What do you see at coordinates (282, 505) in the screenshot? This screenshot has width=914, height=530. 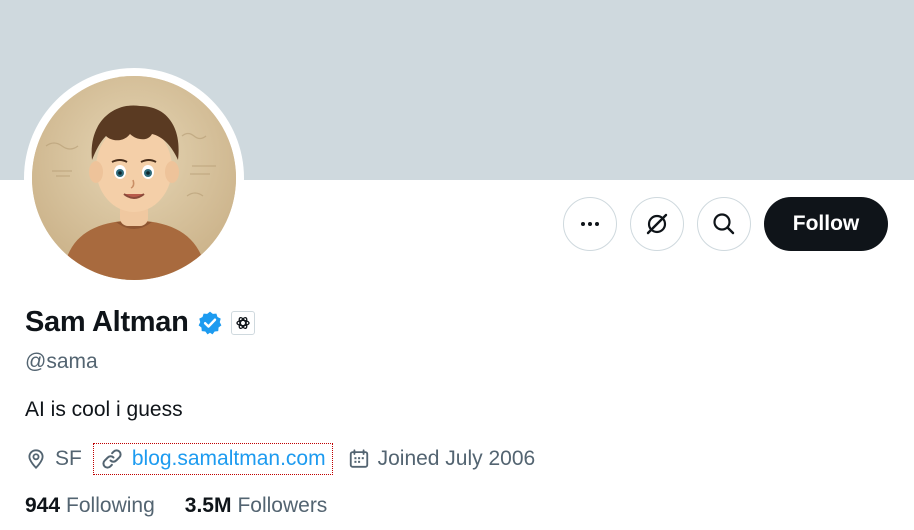 I see `followers-label: Followers` at bounding box center [282, 505].